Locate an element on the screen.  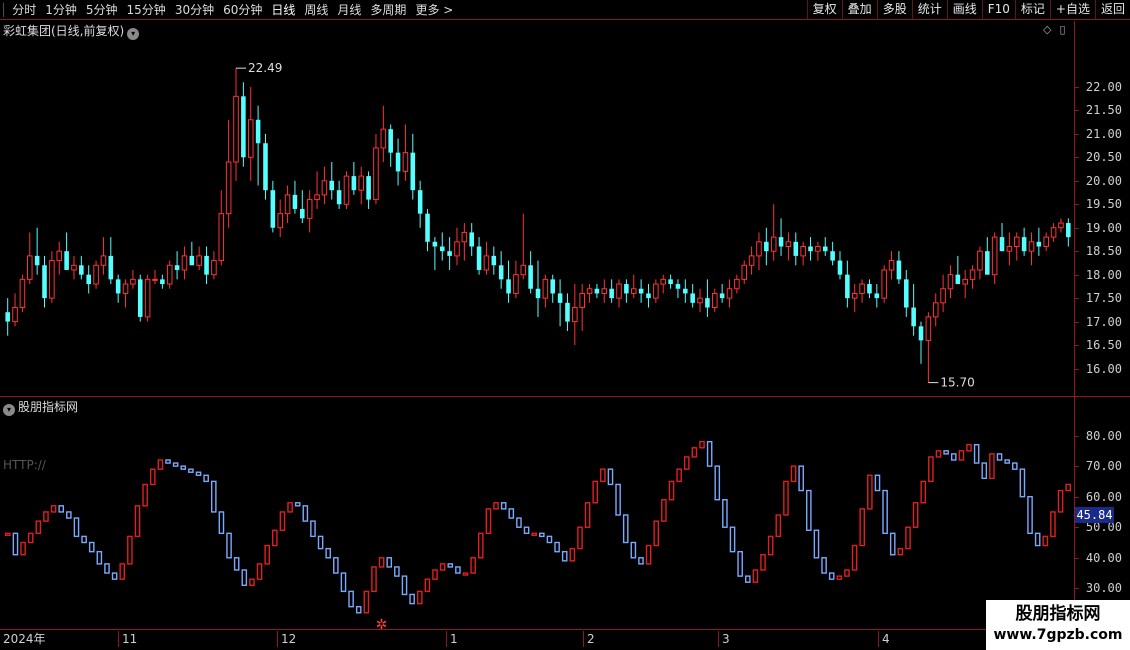
logo-url: www.7gpzb.com is located at coordinates (1058, 635).